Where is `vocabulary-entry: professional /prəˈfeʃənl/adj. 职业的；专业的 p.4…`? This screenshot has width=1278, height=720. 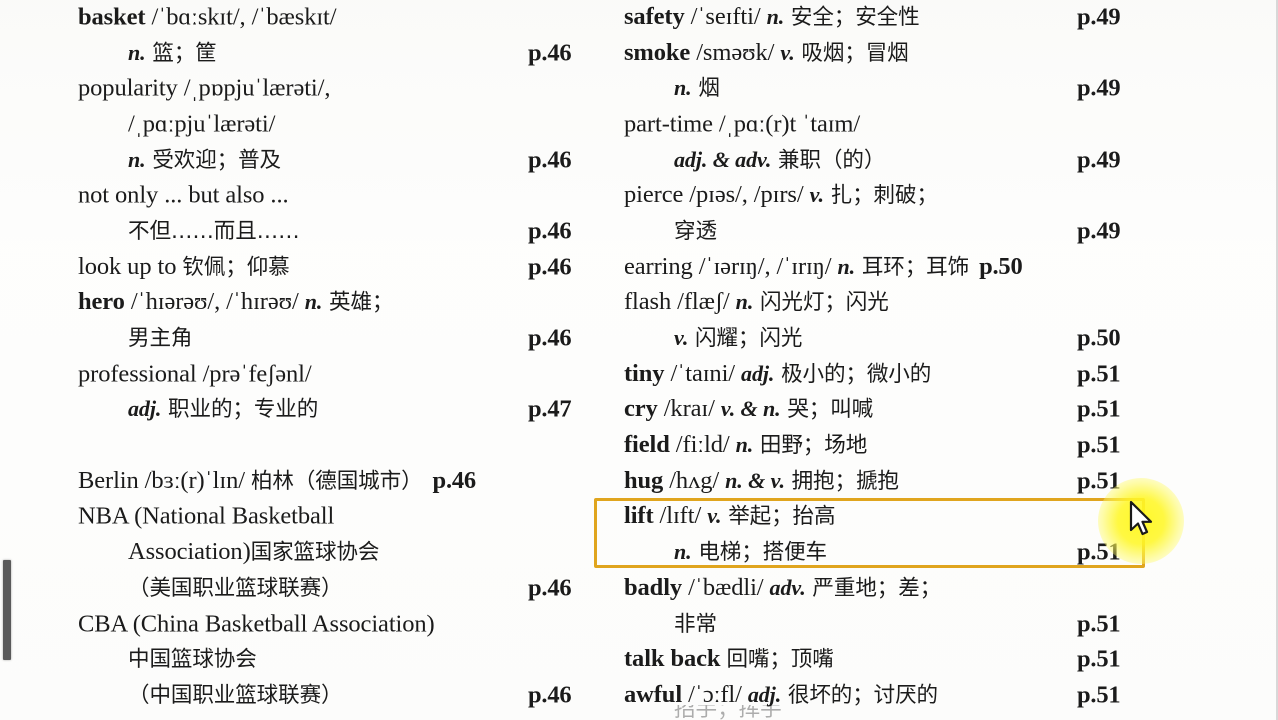
vocabulary-entry: professional /prəˈfeʃənl/adj. 职业的；专业的 p.4… is located at coordinates (300, 392).